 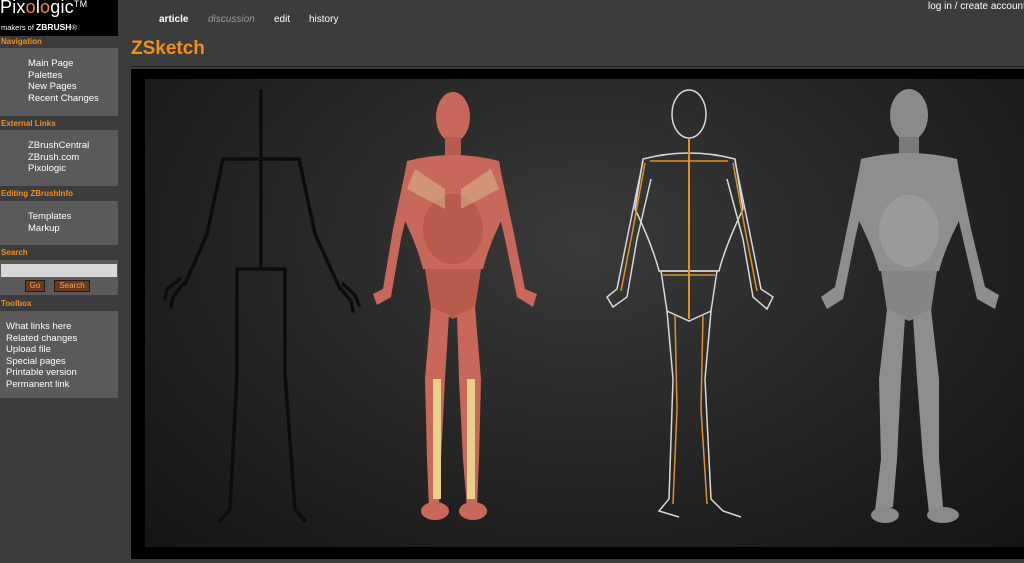 What do you see at coordinates (73, 76) in the screenshot?
I see `sidebar-item-palettes: Palettes` at bounding box center [73, 76].